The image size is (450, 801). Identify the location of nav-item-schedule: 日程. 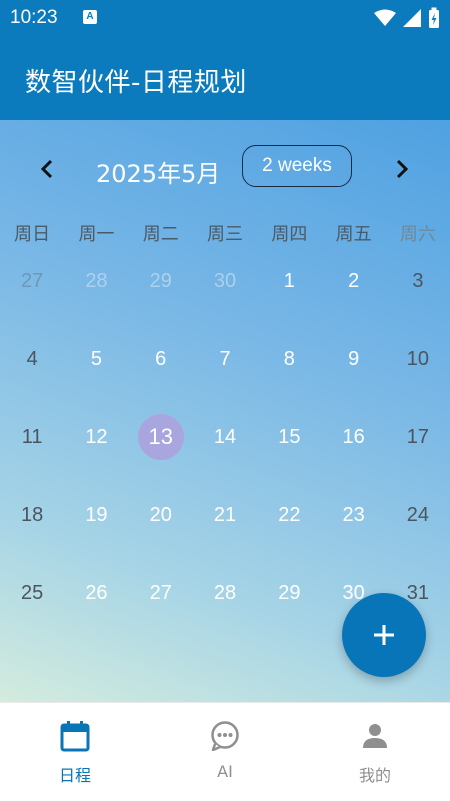
(75, 752).